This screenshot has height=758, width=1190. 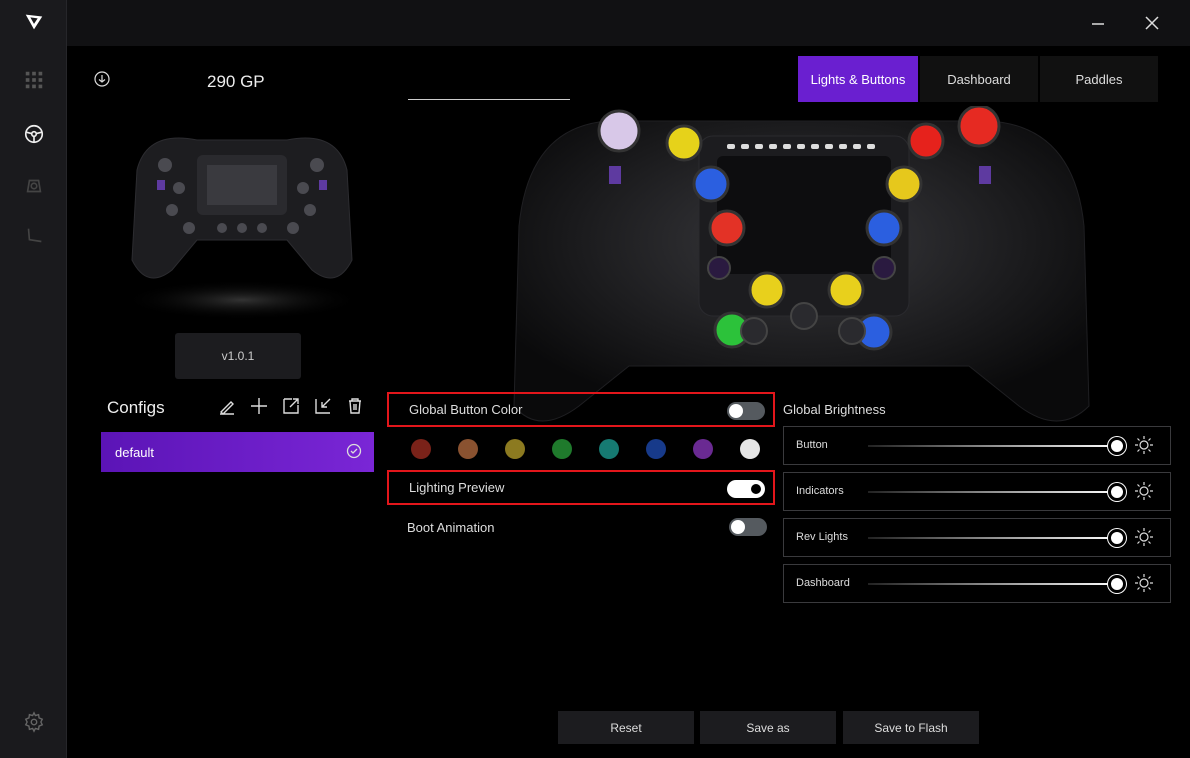 What do you see at coordinates (227, 408) in the screenshot?
I see `edit-icon` at bounding box center [227, 408].